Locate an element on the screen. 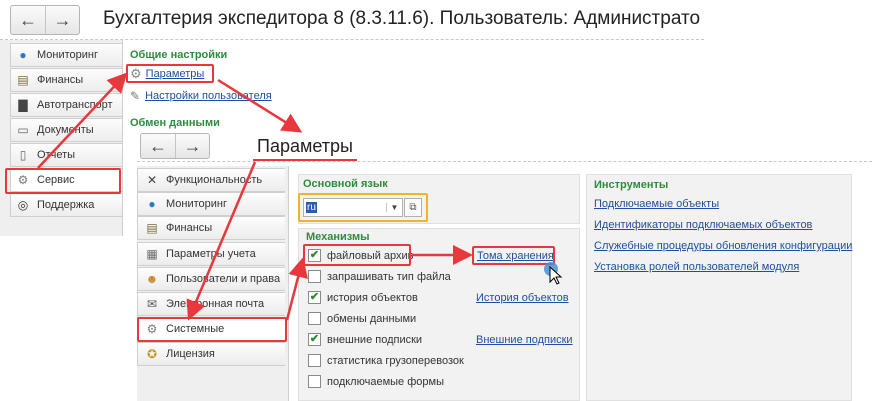 The height and width of the screenshot is (401, 872). arrow-service-to-params is located at coordinates (82, 120).